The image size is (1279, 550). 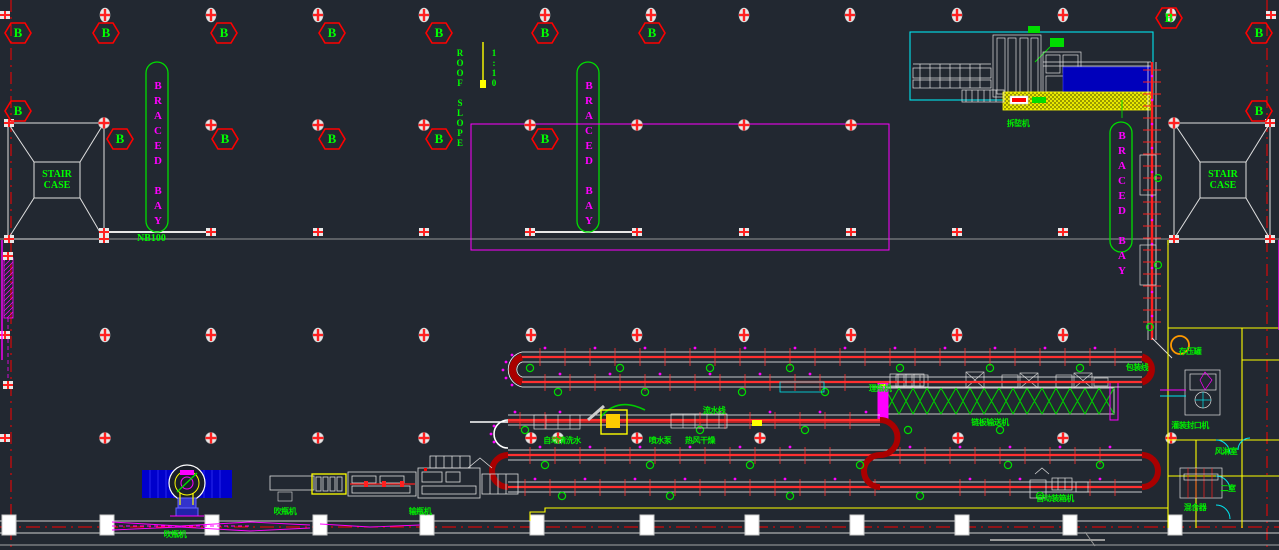 What do you see at coordinates (420, 511) in the screenshot?
I see `eq-bottom-mid: 输瓶机` at bounding box center [420, 511].